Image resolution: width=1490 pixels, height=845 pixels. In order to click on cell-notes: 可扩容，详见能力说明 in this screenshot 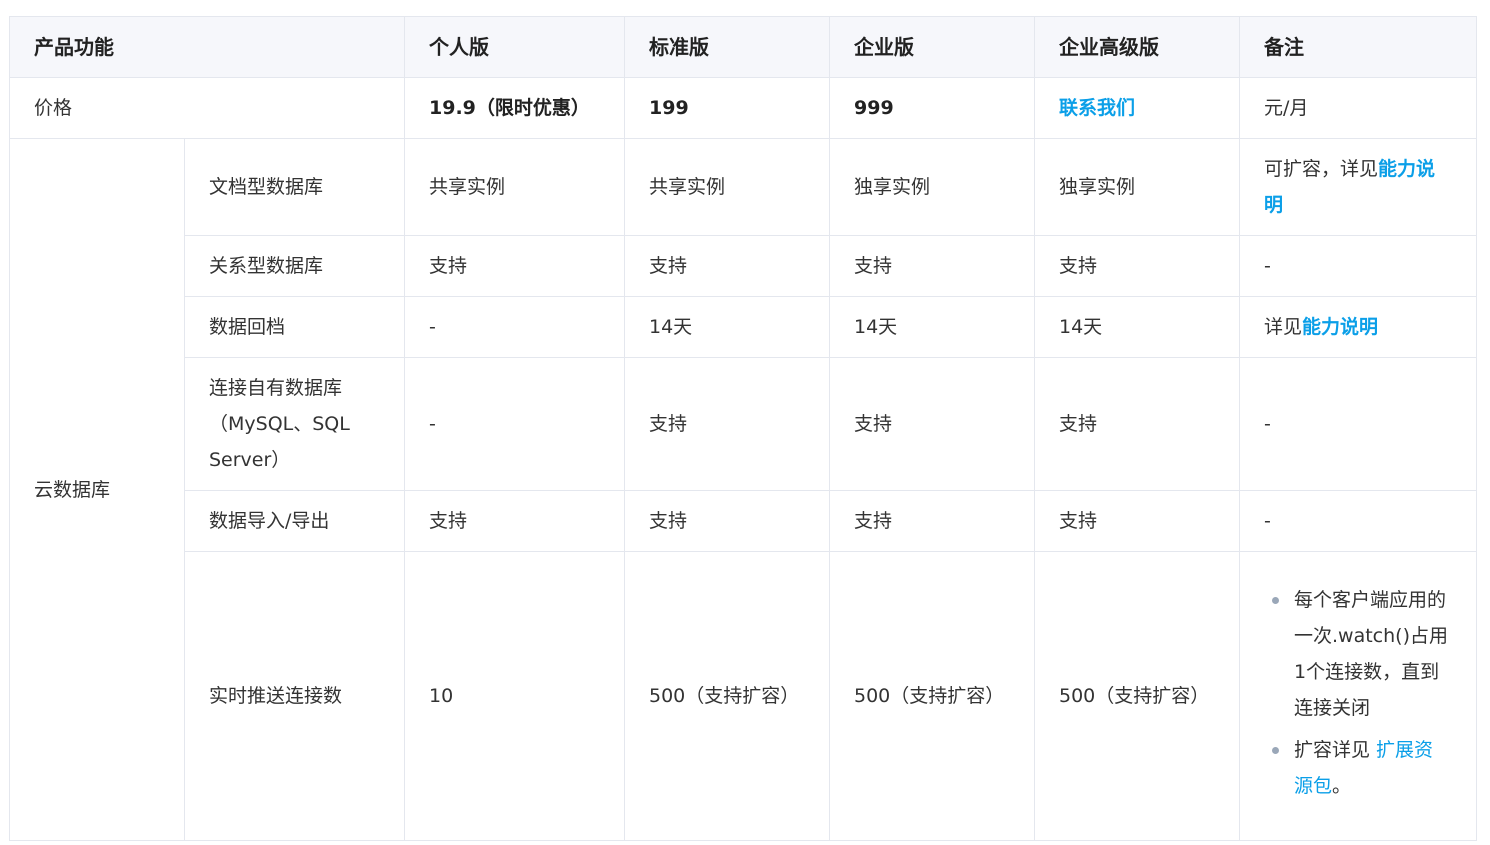, I will do `click(1358, 187)`.